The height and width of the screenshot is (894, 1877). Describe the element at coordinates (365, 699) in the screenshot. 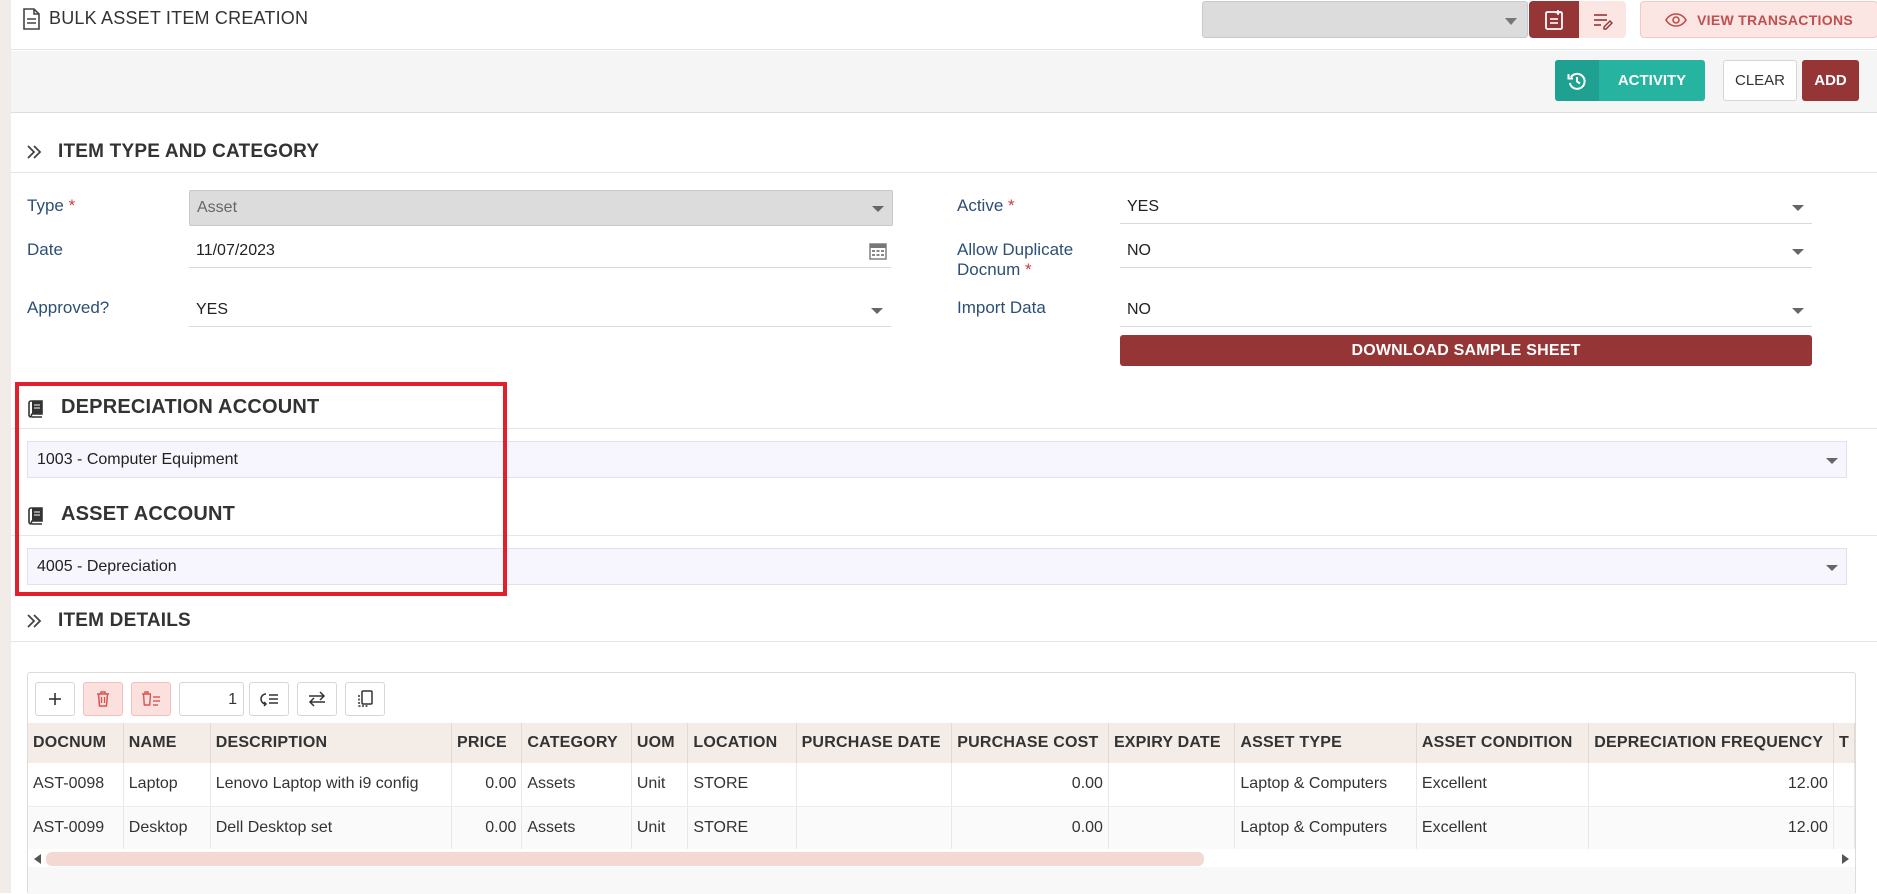

I see `copy-button` at that location.